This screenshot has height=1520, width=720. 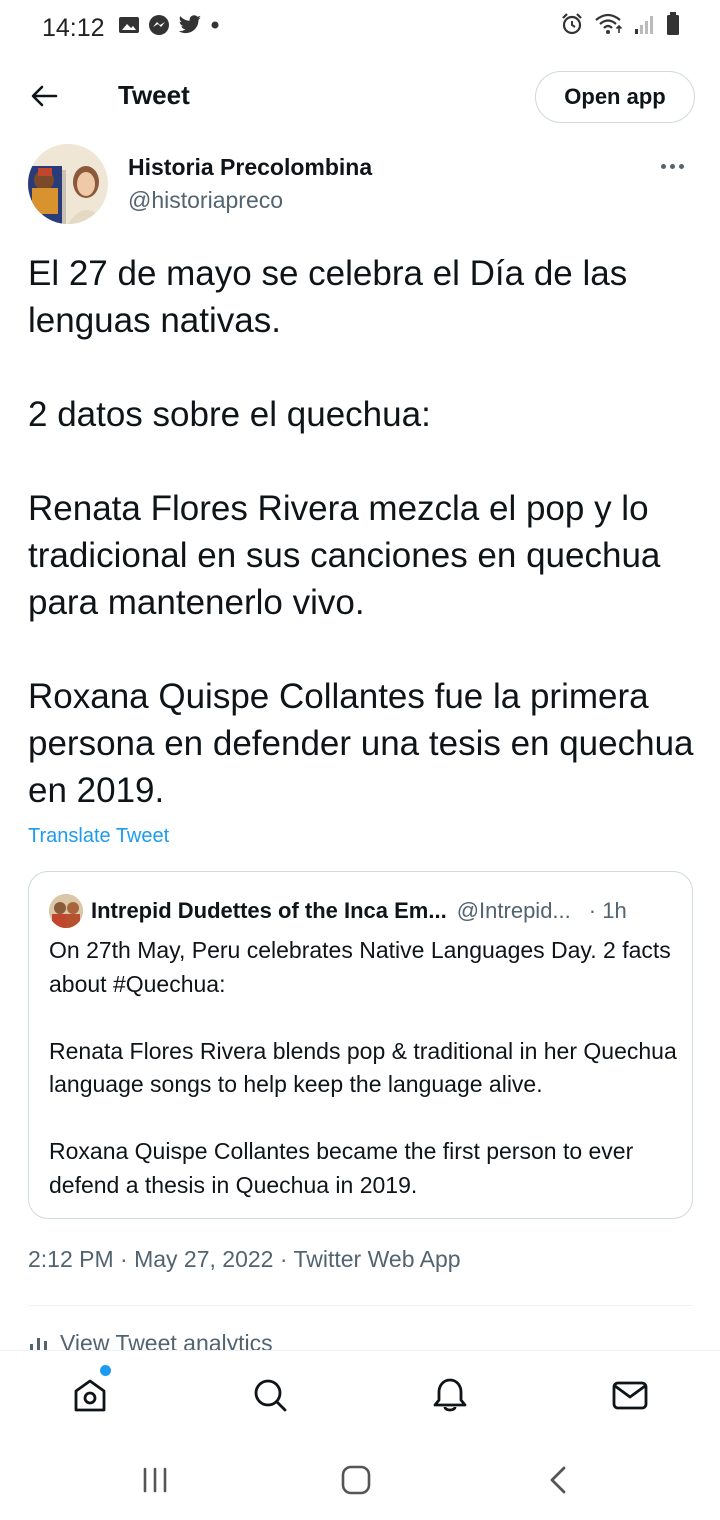 I want to click on back-system-icon, so click(x=558, y=1480).